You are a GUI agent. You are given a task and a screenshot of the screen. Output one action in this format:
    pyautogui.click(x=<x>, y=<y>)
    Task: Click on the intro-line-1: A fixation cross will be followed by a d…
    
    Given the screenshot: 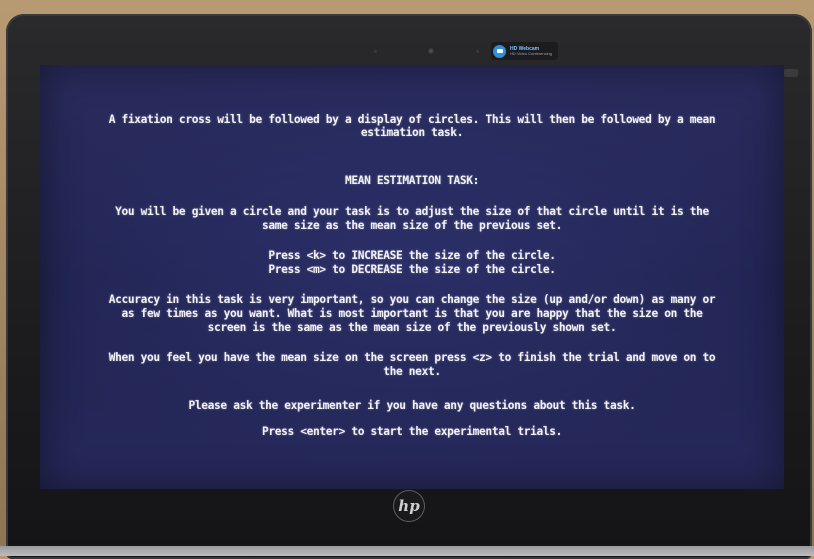 What is the action you would take?
    pyautogui.click(x=412, y=119)
    